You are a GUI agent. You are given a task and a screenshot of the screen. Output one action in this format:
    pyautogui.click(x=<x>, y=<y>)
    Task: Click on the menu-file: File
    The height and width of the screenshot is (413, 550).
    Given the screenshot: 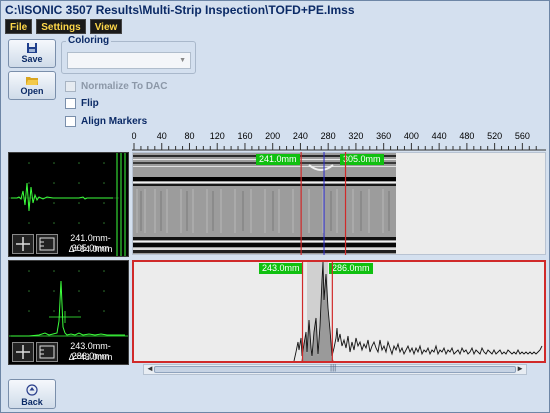 What is the action you would take?
    pyautogui.click(x=19, y=26)
    